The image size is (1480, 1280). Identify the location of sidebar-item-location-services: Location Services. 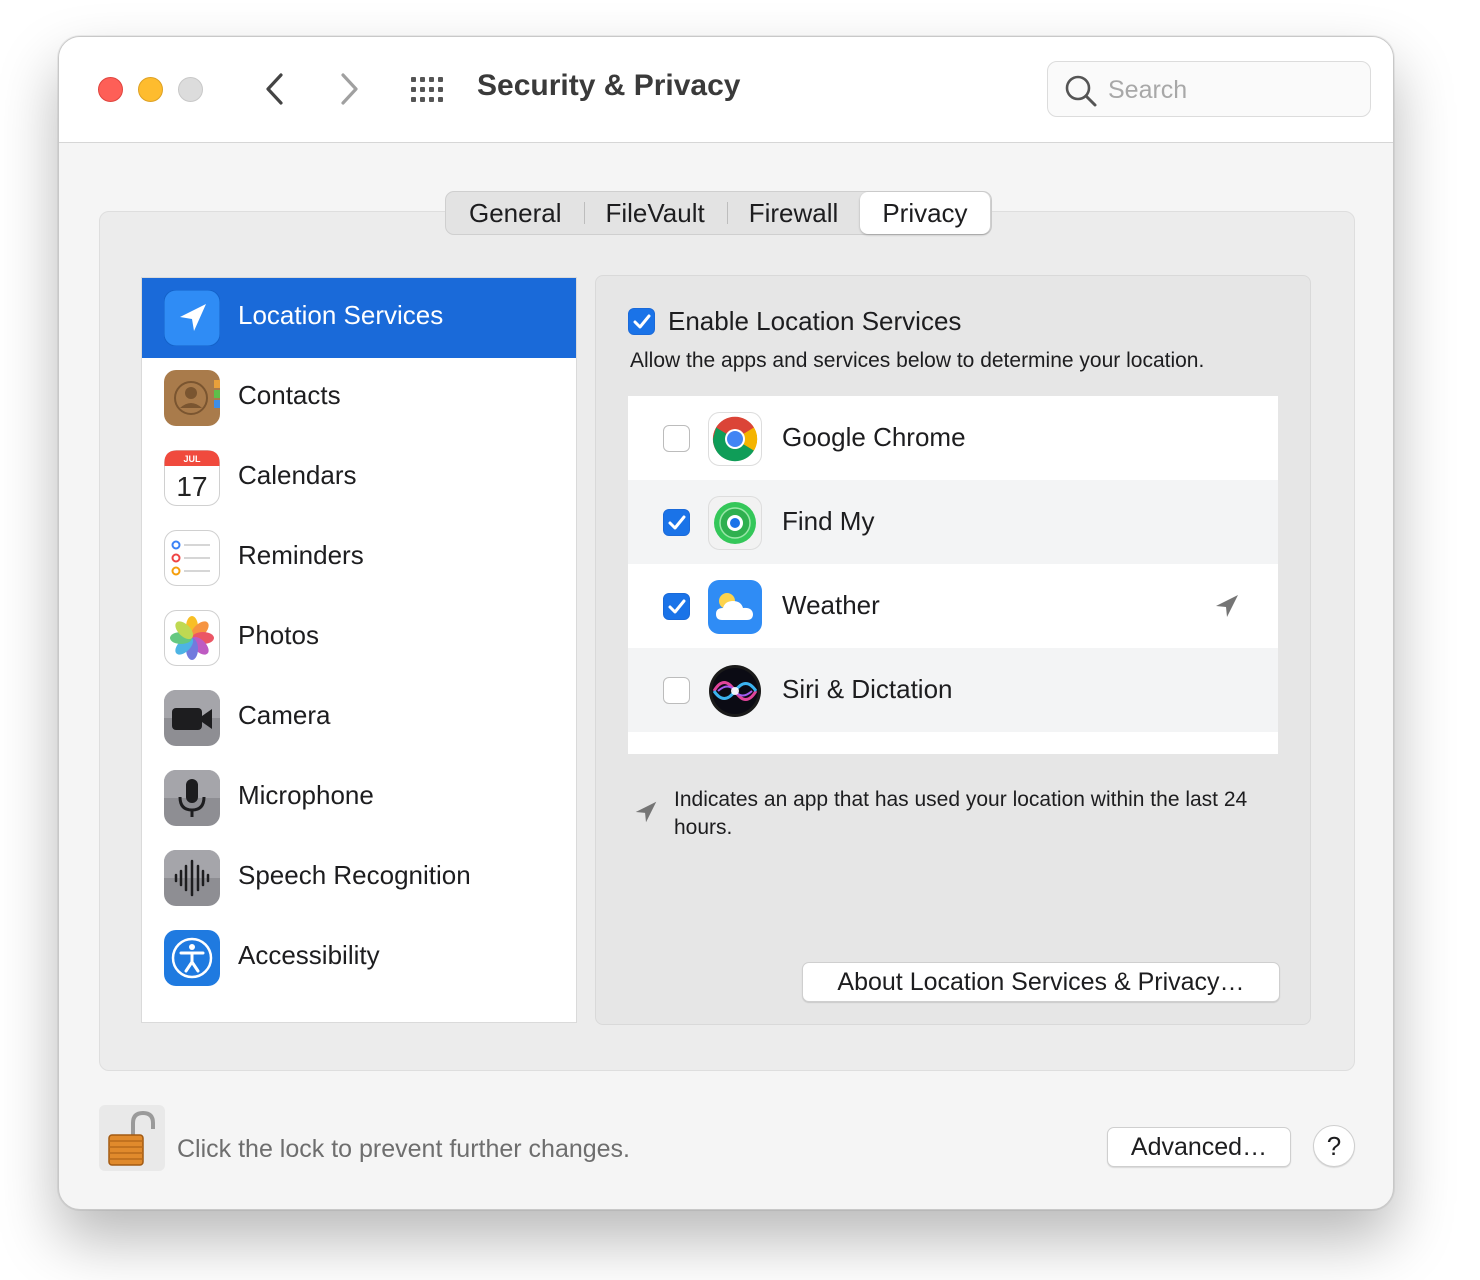
(359, 318).